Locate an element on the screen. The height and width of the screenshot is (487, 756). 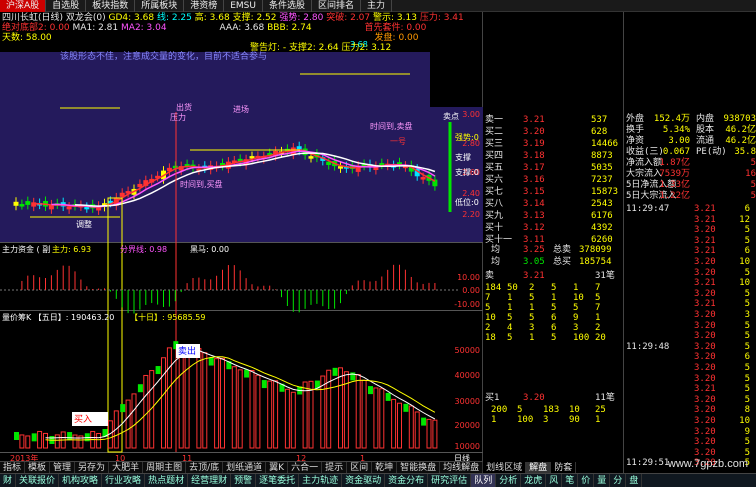
info-tab: 主力轨迹 is located at coordinates (321, 480).